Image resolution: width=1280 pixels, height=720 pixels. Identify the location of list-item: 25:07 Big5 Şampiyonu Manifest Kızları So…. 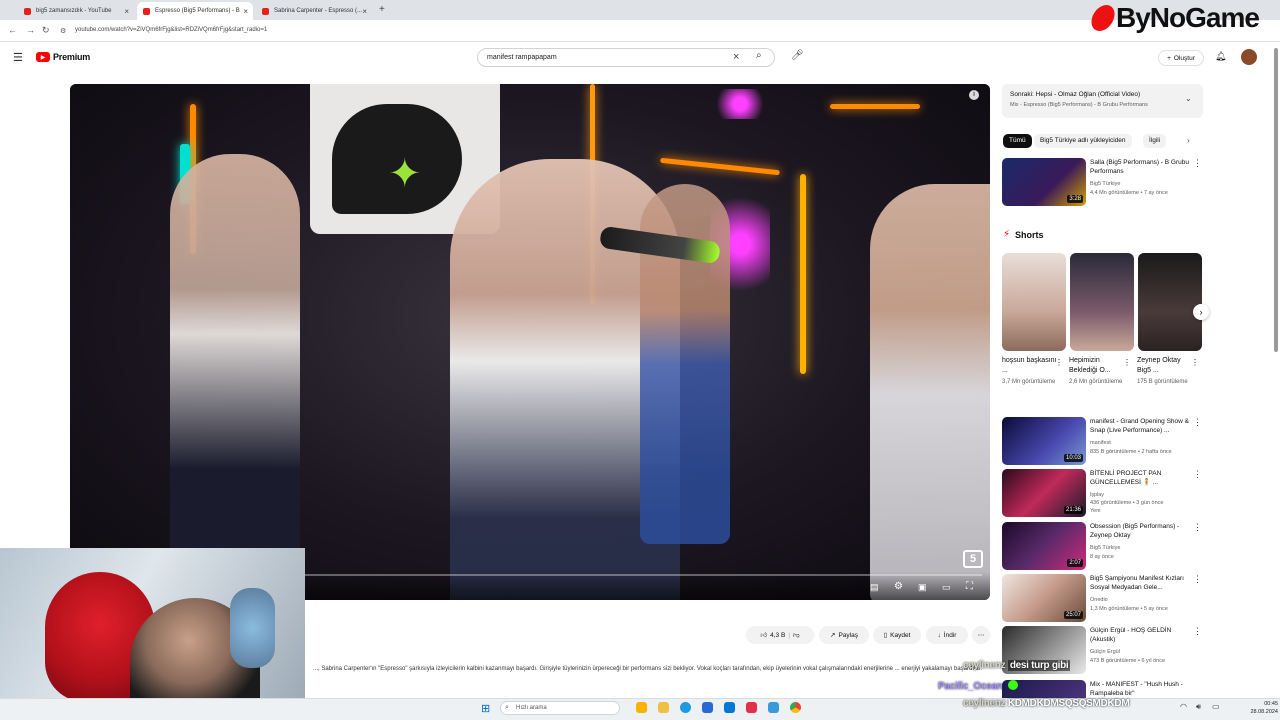
(1103, 598).